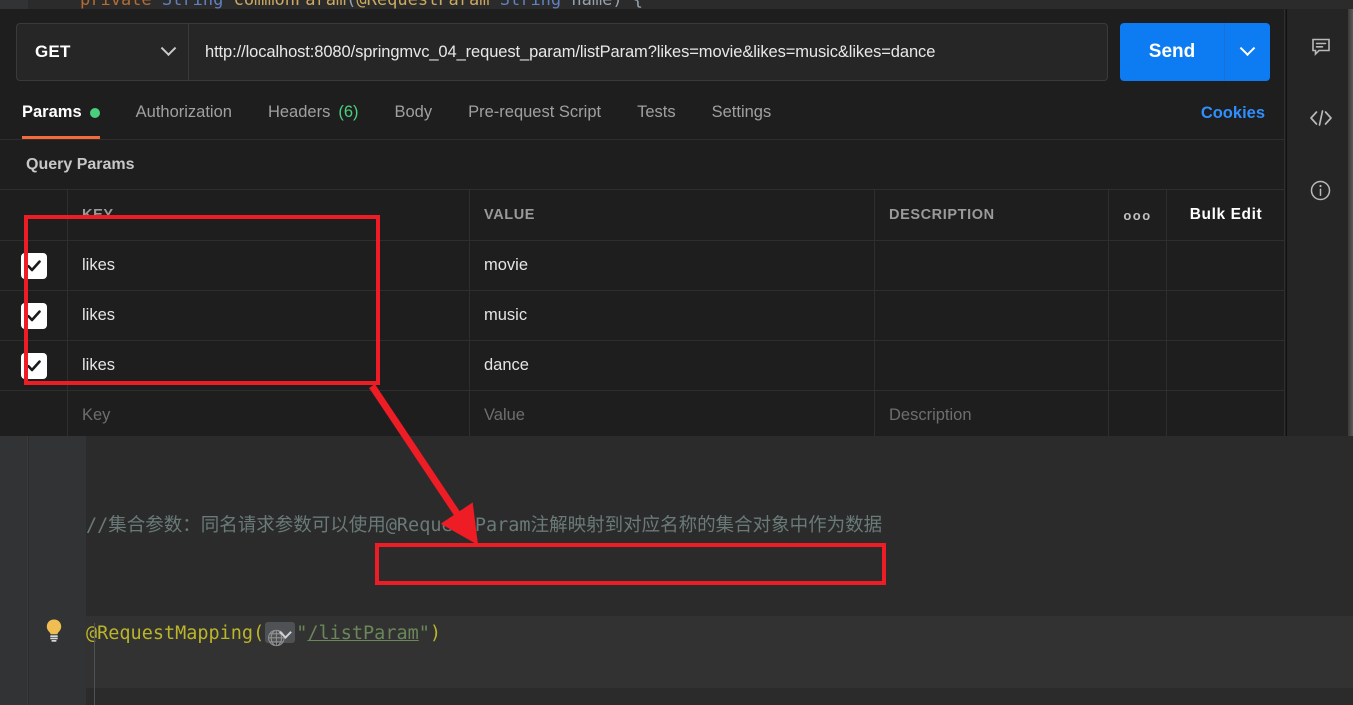 Image resolution: width=1353 pixels, height=705 pixels. What do you see at coordinates (57, 570) in the screenshot?
I see `ide-line-gutter` at bounding box center [57, 570].